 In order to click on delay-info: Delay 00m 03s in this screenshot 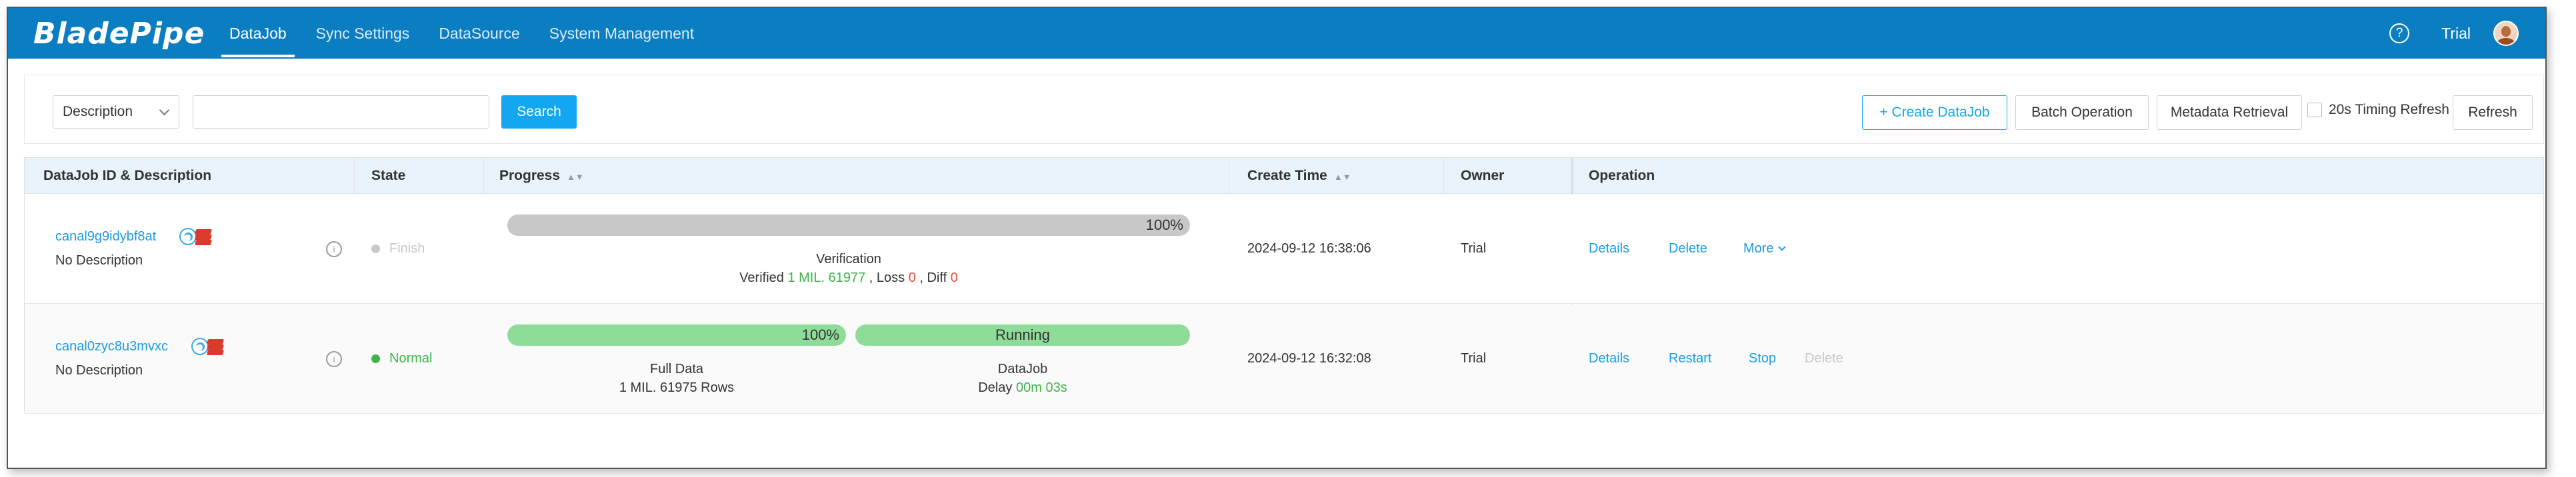, I will do `click(1022, 388)`.